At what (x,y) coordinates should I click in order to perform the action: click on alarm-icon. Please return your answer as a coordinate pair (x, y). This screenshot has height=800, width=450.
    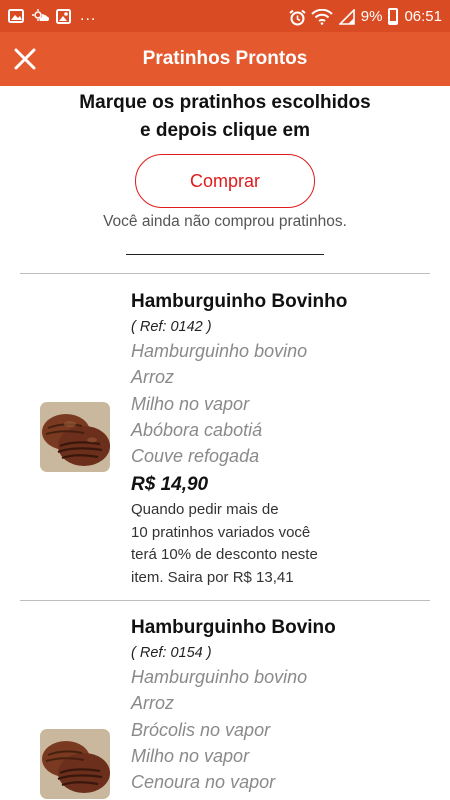
    Looking at the image, I should click on (297, 17).